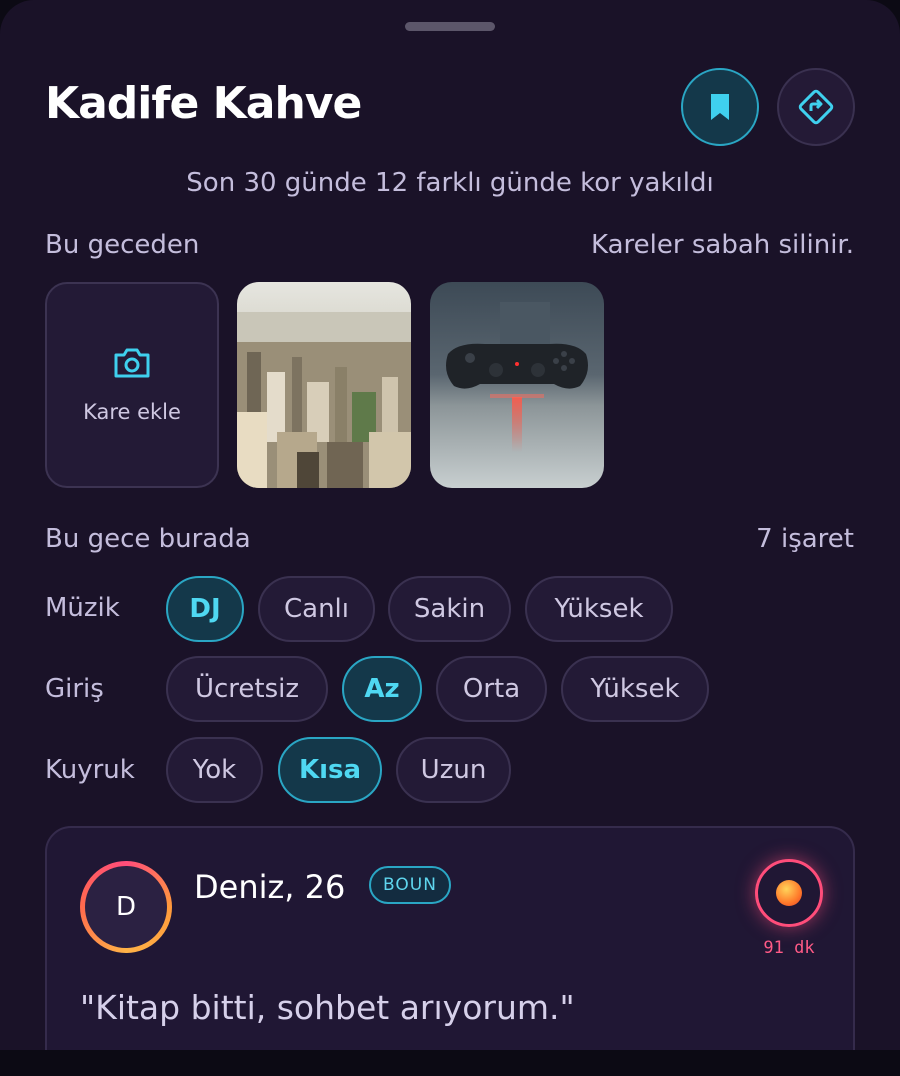 The width and height of the screenshot is (900, 1076). What do you see at coordinates (82, 608) in the screenshot?
I see `filter-label-music: Müzik` at bounding box center [82, 608].